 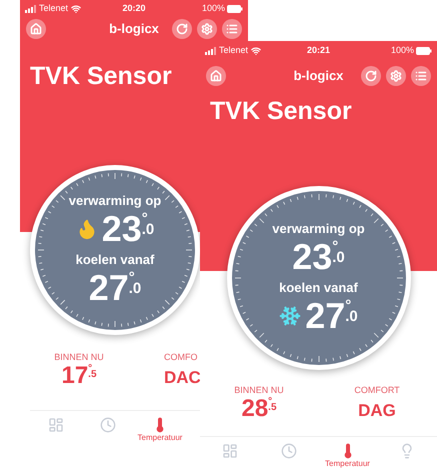 I want to click on snowflake-icon, so click(x=290, y=316).